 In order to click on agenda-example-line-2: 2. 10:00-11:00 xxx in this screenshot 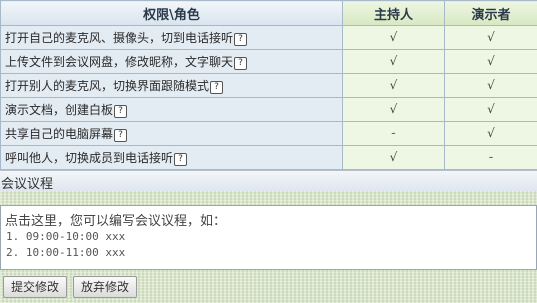, I will do `click(66, 252)`.